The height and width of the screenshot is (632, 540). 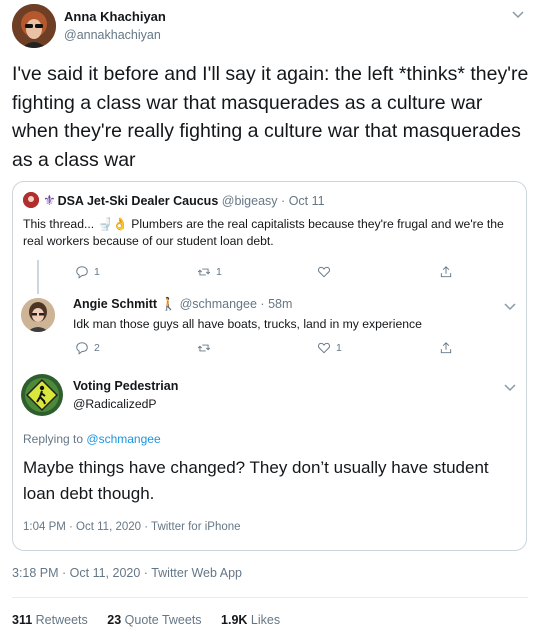 What do you see at coordinates (265, 350) in the screenshot?
I see `reply1-action-row: 2 1` at bounding box center [265, 350].